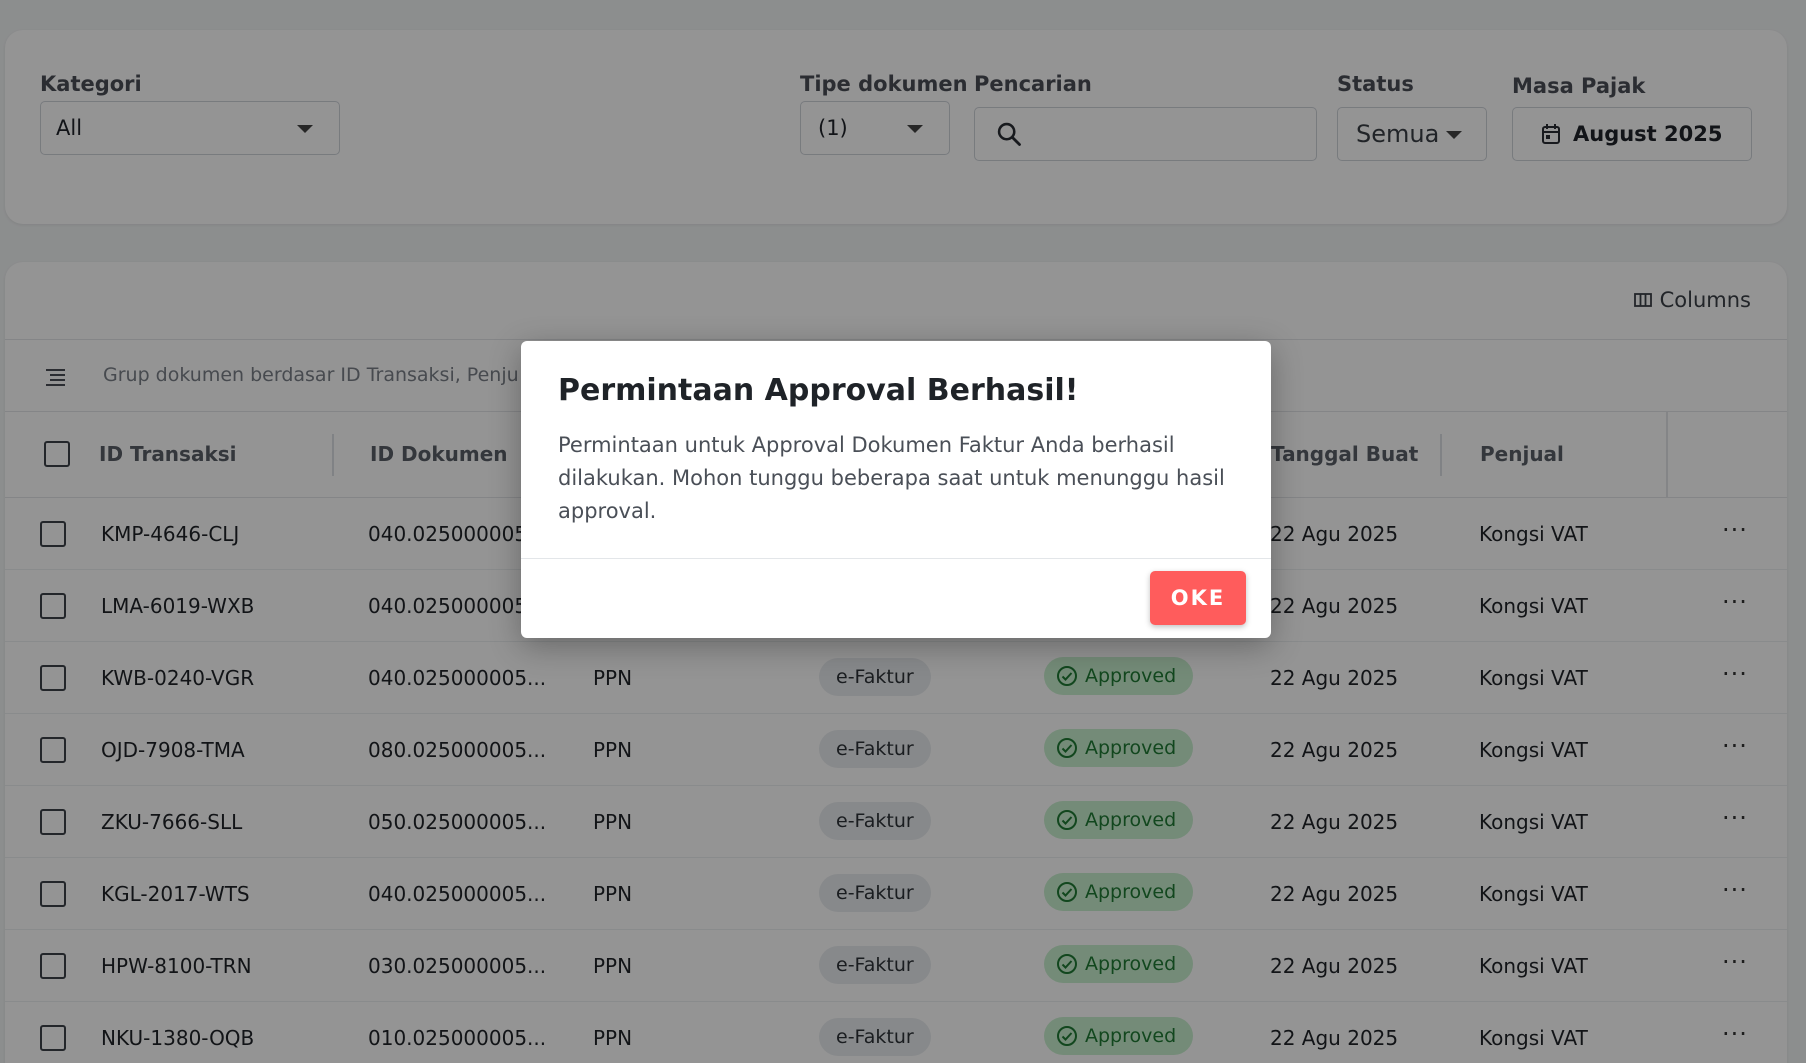  I want to click on dialog-title: Permintaan Approval Berhasil!, so click(818, 390).